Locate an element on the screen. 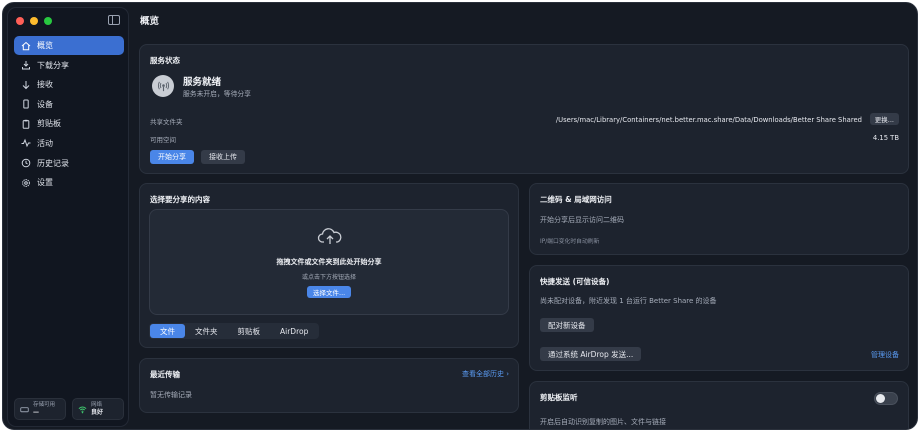 This screenshot has width=920, height=432. available-space-value: 4.15 TB is located at coordinates (885, 138).